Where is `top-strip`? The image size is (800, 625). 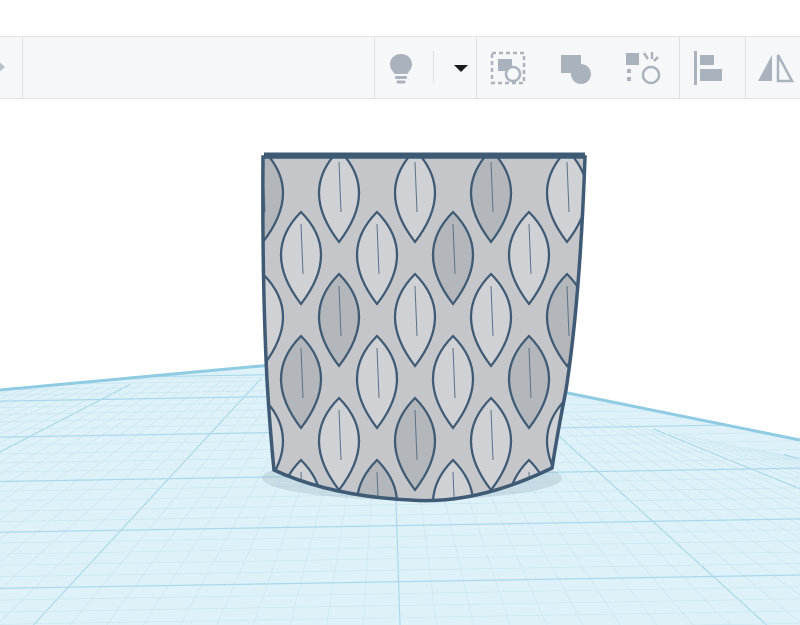 top-strip is located at coordinates (400, 18).